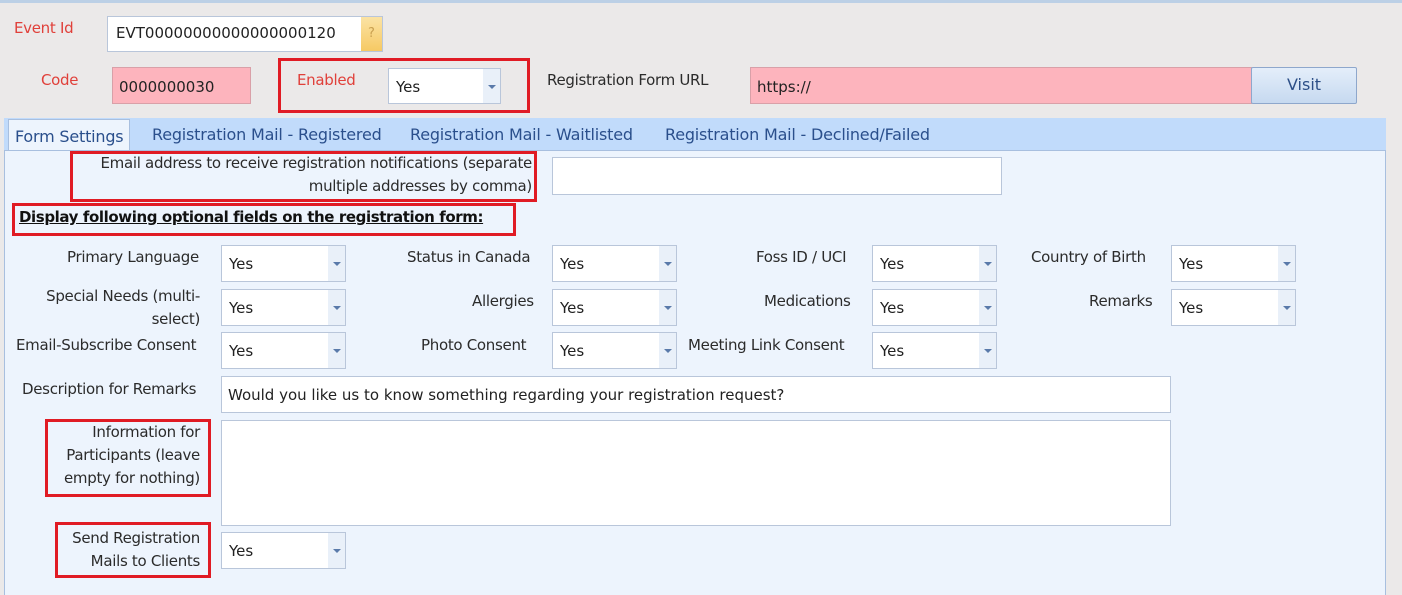 The width and height of the screenshot is (1402, 595). What do you see at coordinates (444, 86) in the screenshot?
I see `enabled-dropdown: Yes` at bounding box center [444, 86].